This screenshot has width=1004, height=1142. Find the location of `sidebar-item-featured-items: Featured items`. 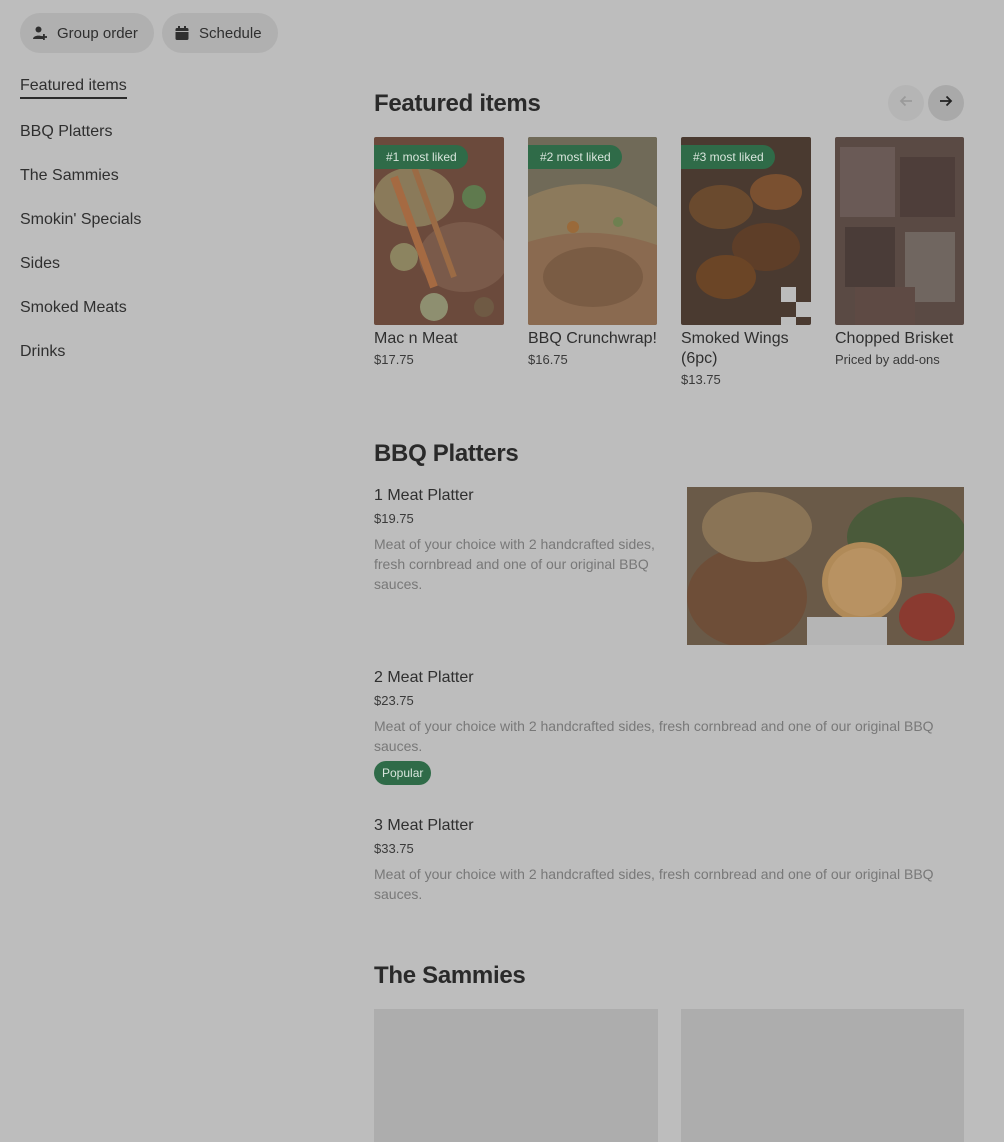

sidebar-item-featured-items: Featured items is located at coordinates (170, 98).